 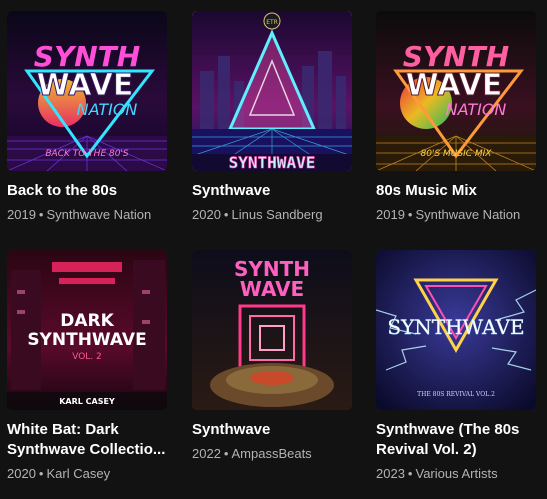 I want to click on album-card: SYNTH WAVE Synthwave 2022 • AmpassBeats, so click(x=273, y=356).